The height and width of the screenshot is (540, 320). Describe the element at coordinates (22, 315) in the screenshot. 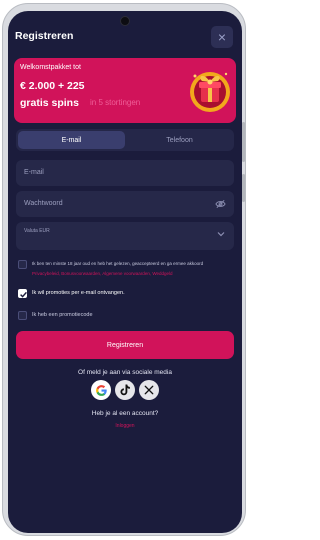

I see `promocode-checkbox` at that location.